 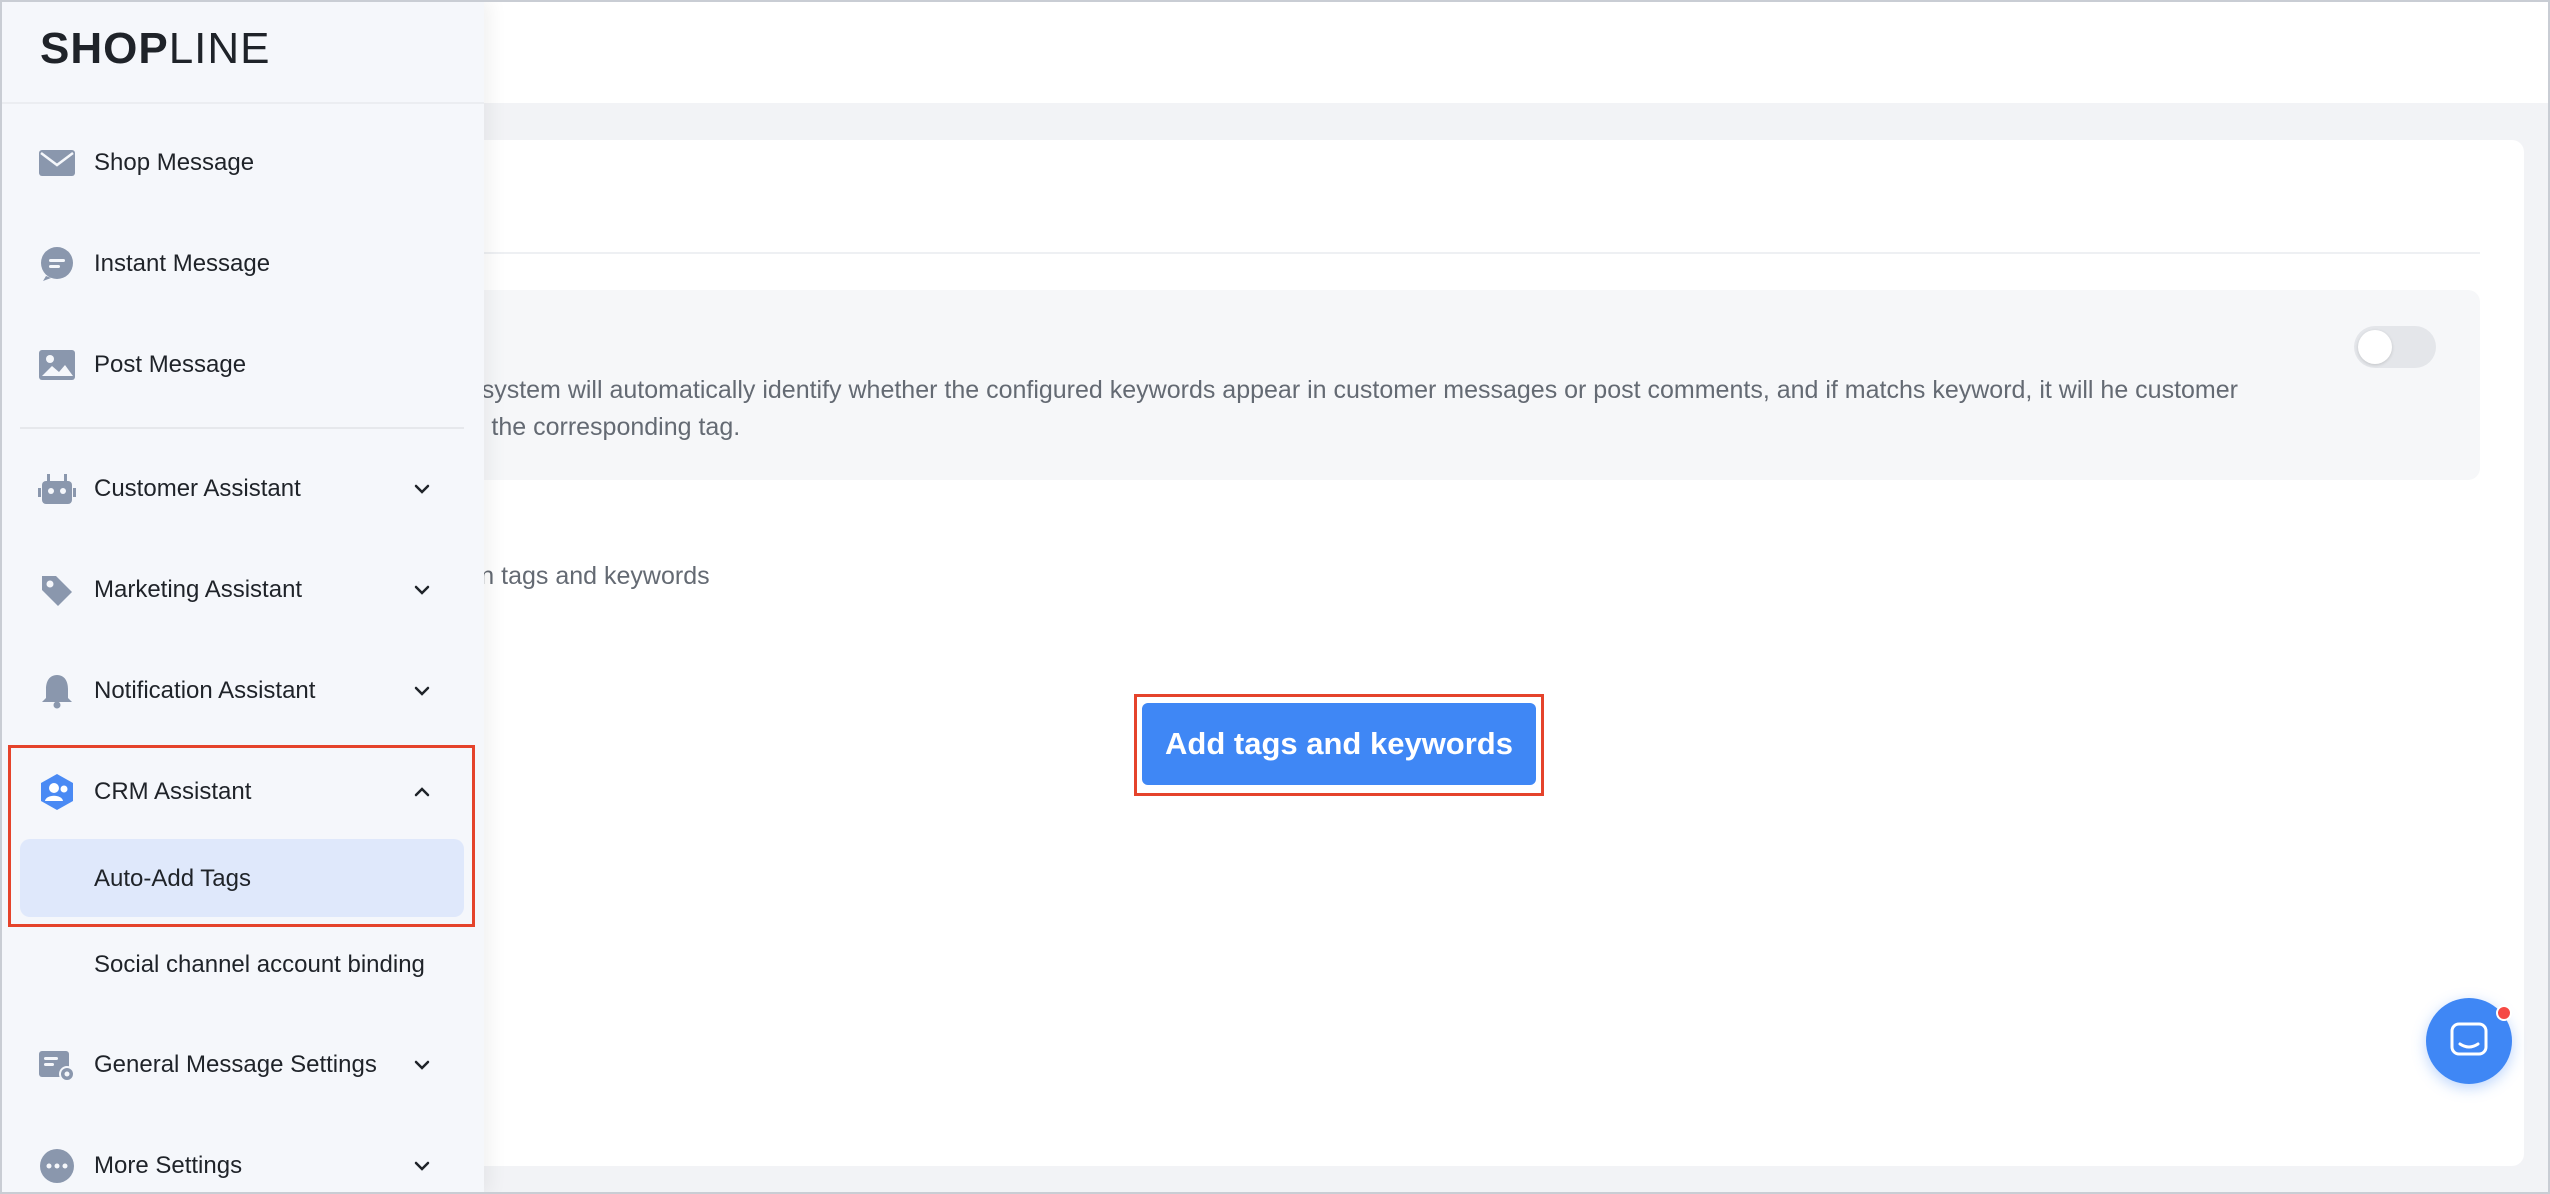 I want to click on sidebar-item-label: General Message Settings, so click(x=235, y=1064).